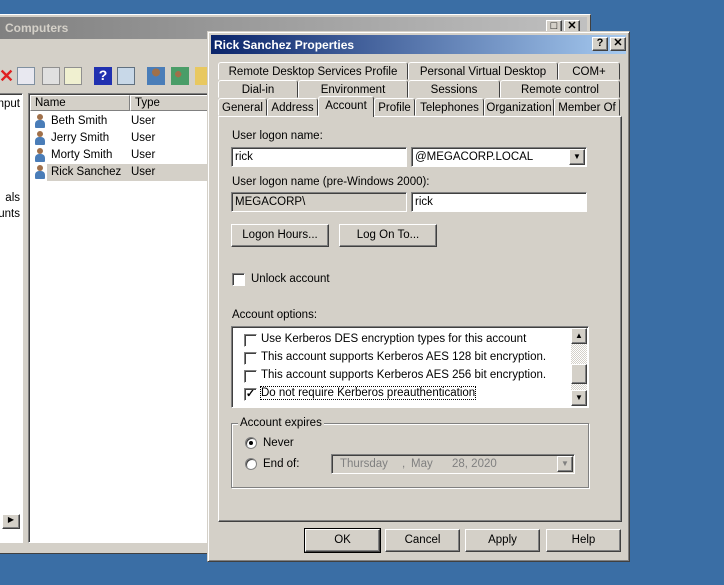 The width and height of the screenshot is (724, 585). I want to click on options-scrollbar: ▲ ▼, so click(579, 367).